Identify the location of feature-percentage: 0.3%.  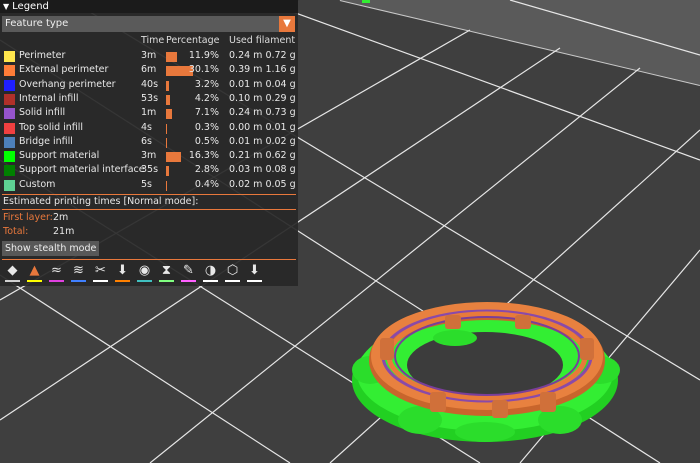
(206, 127).